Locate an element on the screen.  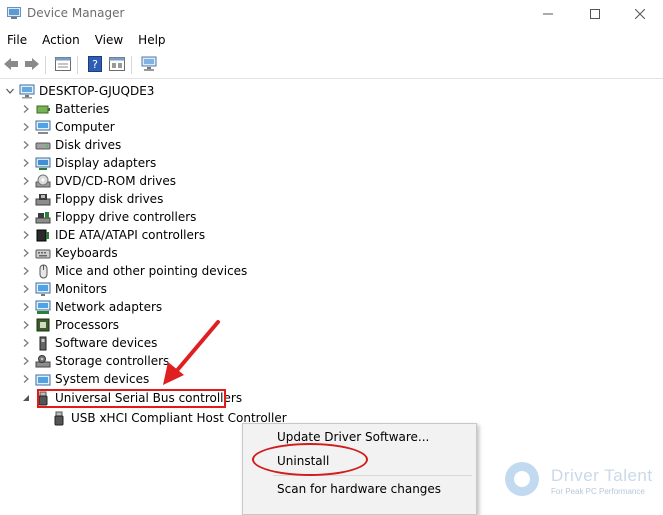
tree-item-floppy-drive-controllers: Floppy drive controllers is located at coordinates (108, 217).